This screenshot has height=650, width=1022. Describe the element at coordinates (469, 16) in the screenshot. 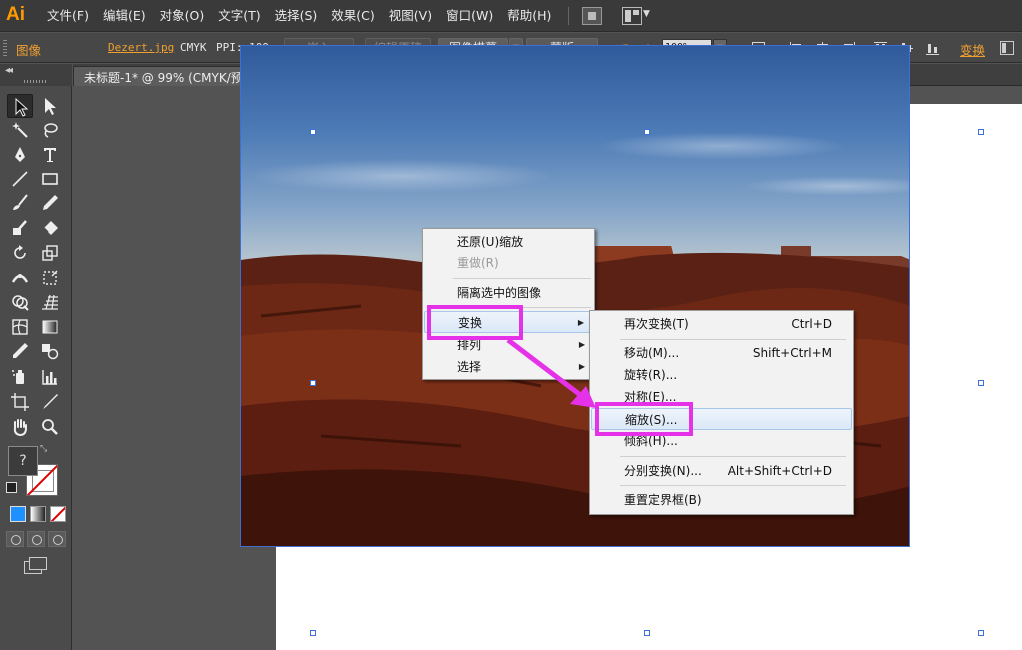

I see `menu-window: 窗口(W)` at that location.